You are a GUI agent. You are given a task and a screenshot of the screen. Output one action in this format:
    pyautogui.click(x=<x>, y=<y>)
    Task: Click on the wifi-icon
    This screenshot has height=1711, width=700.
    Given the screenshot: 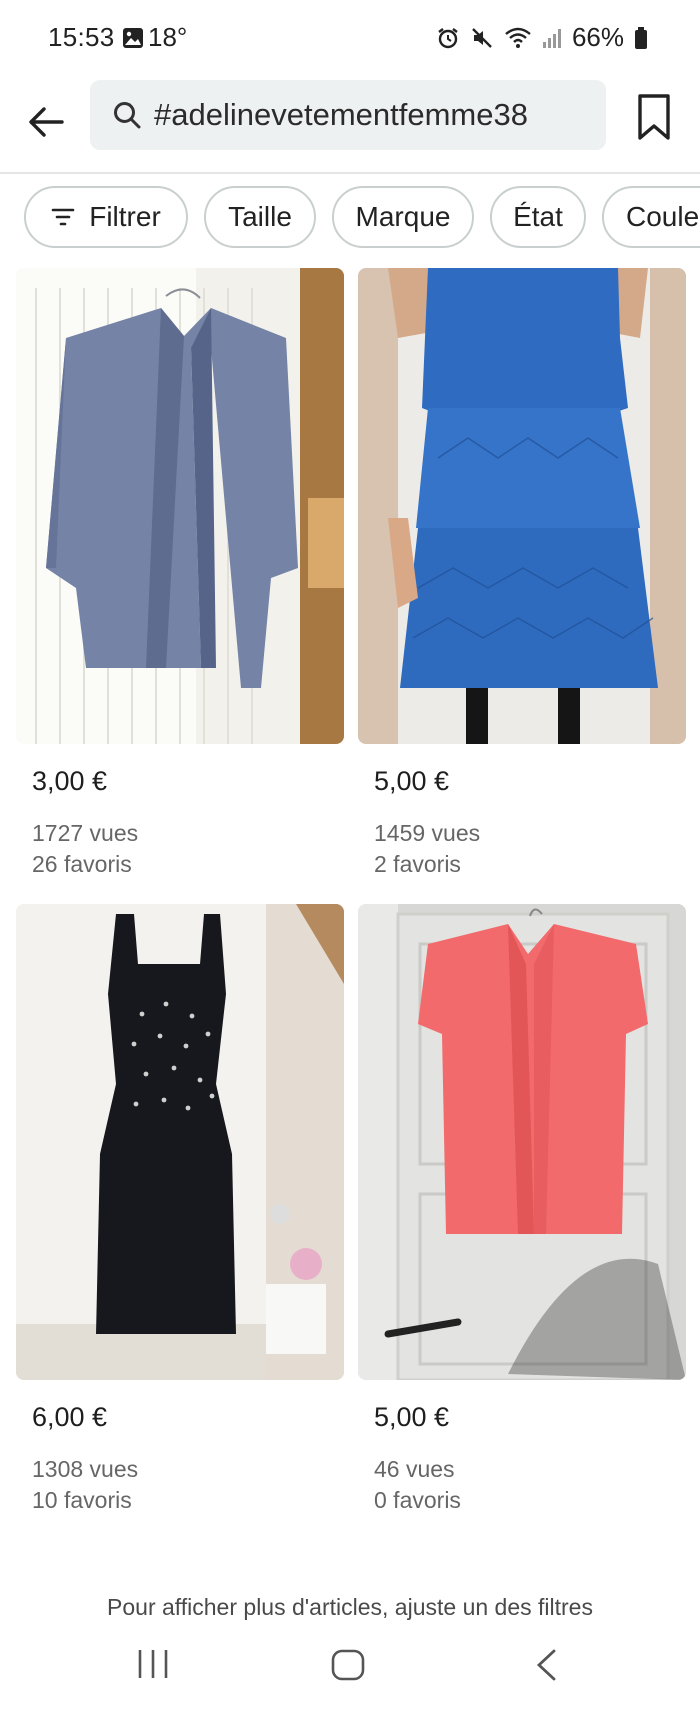 What is the action you would take?
    pyautogui.click(x=518, y=37)
    